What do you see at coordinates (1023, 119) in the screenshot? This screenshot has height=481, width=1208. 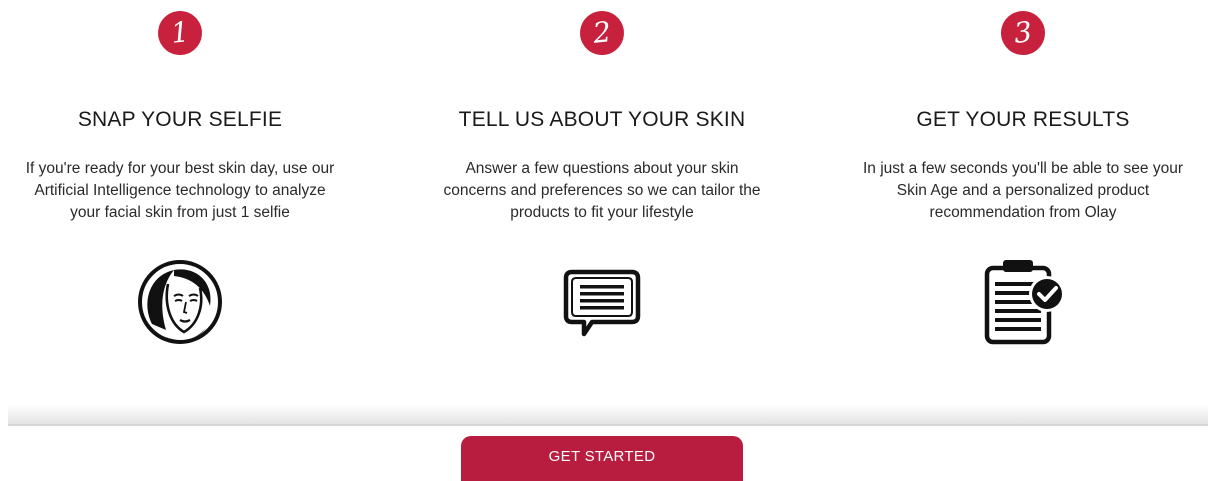 I see `step-title: GET YOUR RESULTS` at bounding box center [1023, 119].